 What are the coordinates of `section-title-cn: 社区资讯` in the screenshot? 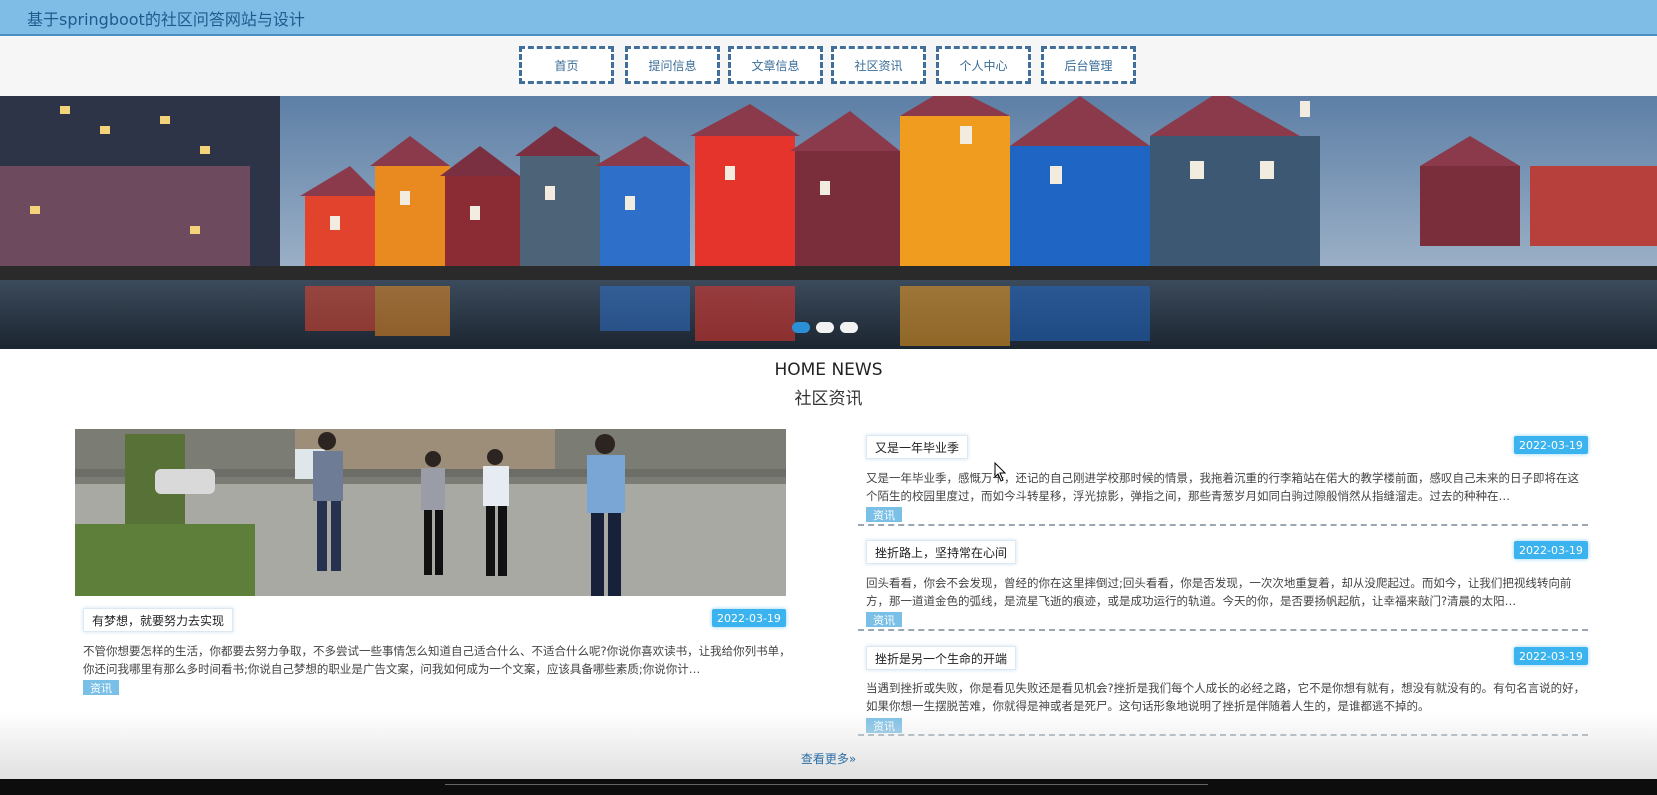 It's located at (828, 399).